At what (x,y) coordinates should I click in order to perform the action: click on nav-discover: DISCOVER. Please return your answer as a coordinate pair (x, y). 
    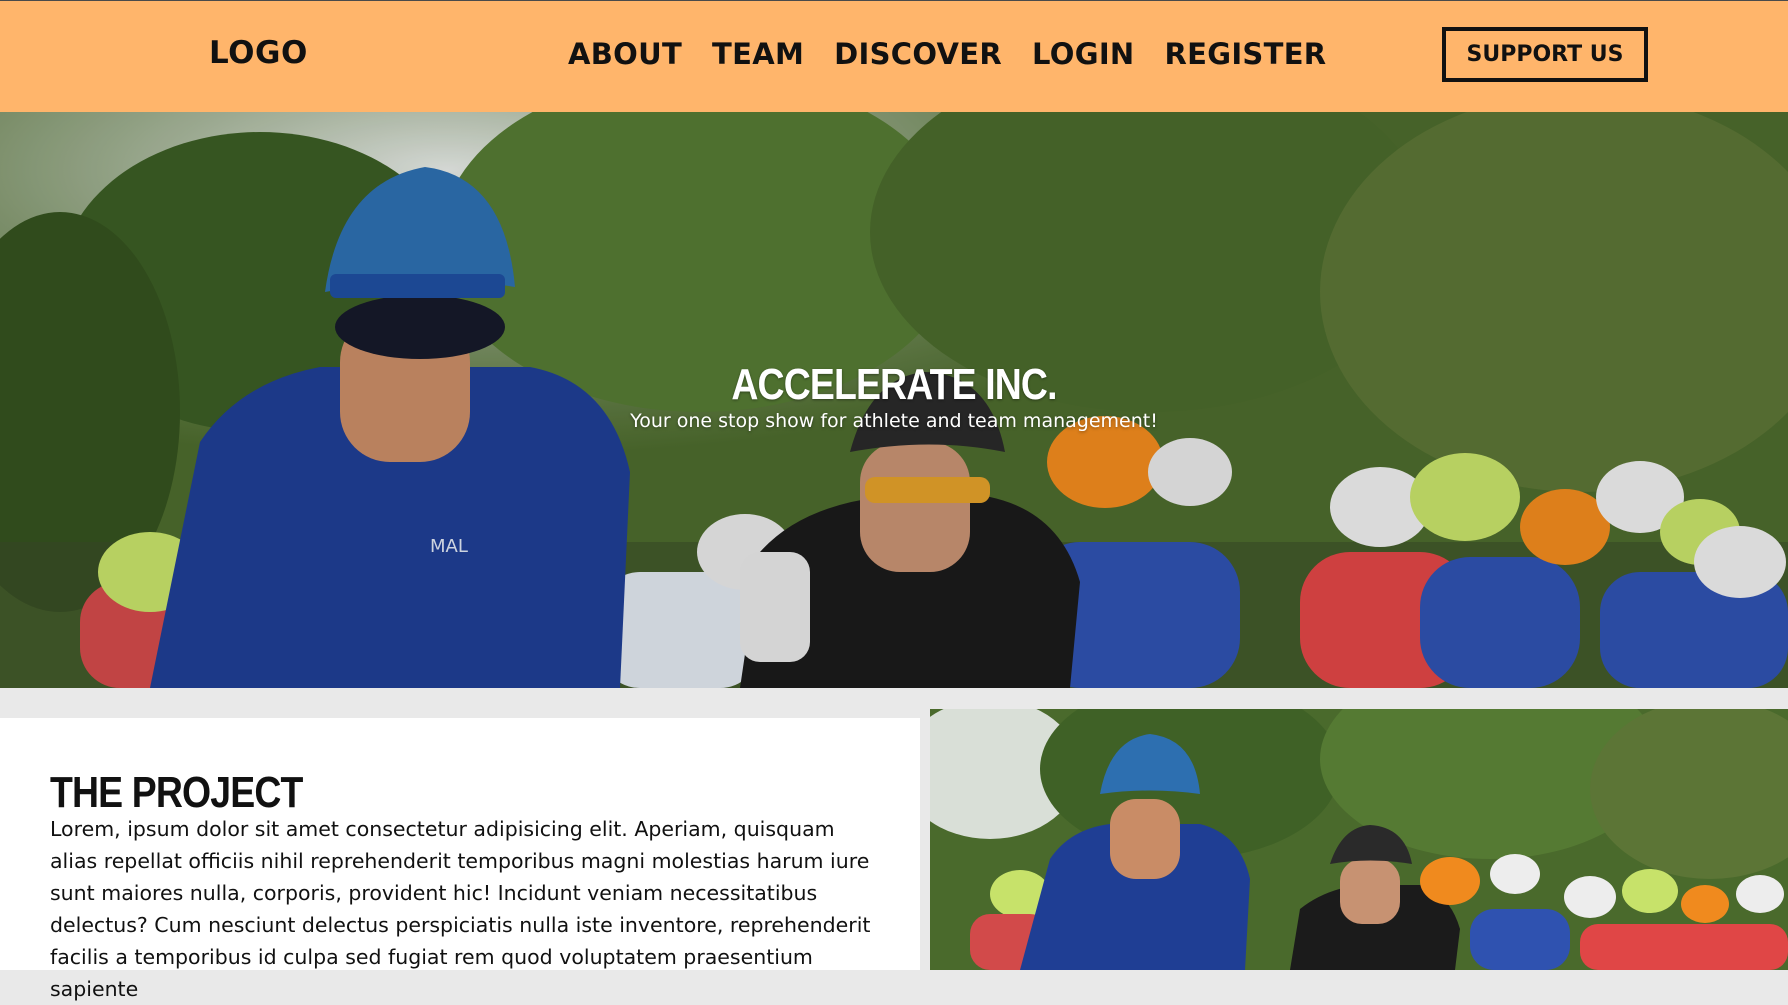
    Looking at the image, I should click on (918, 54).